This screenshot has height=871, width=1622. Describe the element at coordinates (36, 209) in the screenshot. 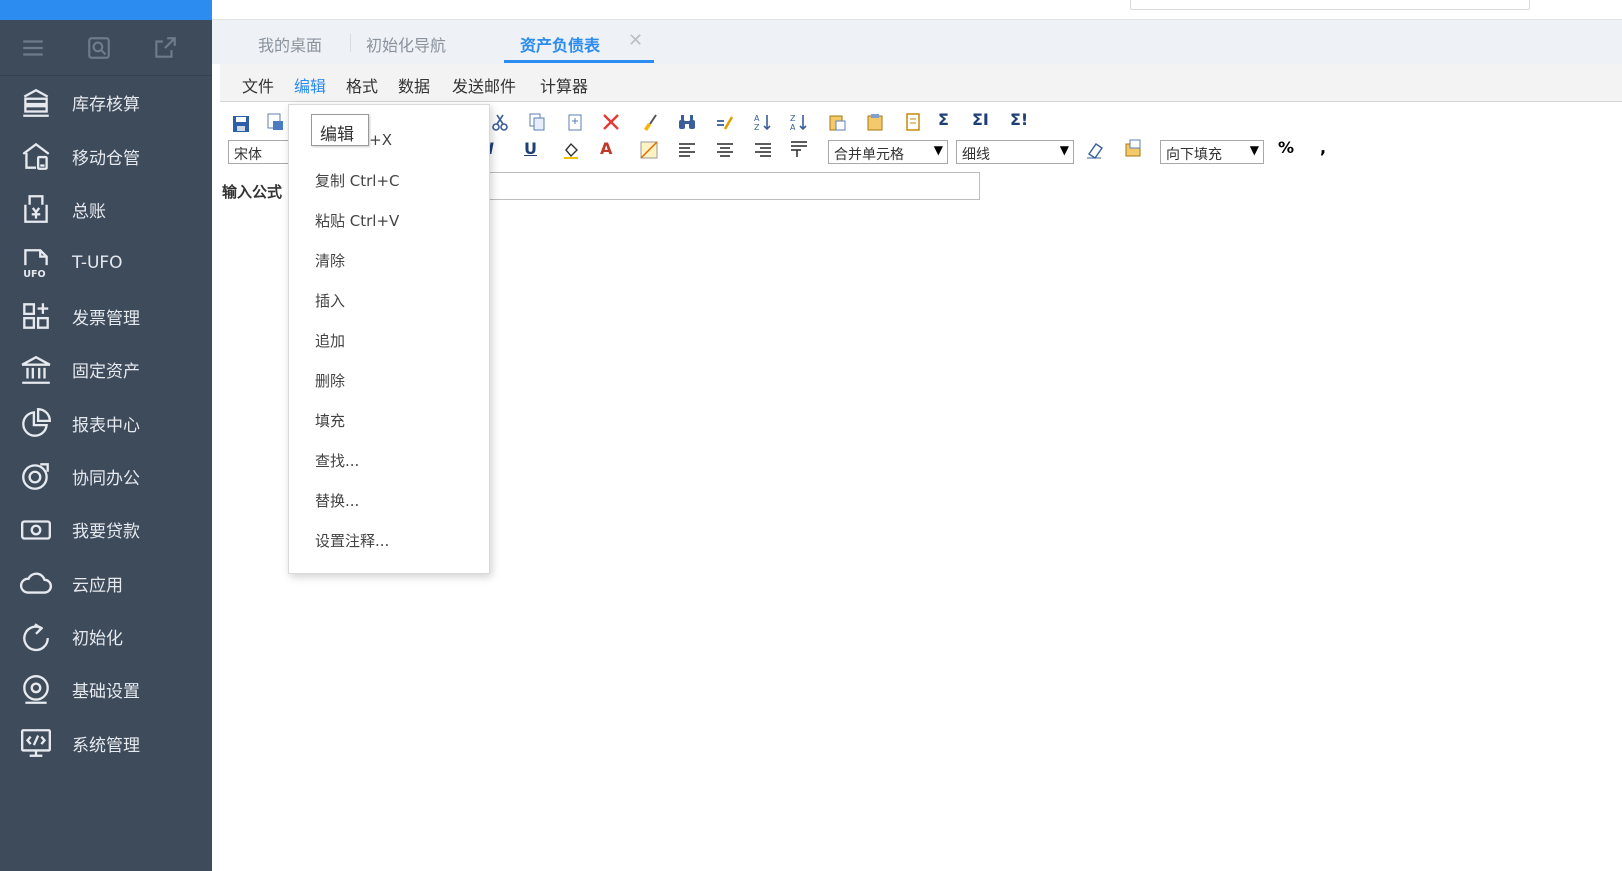

I see `ledger-icon` at that location.